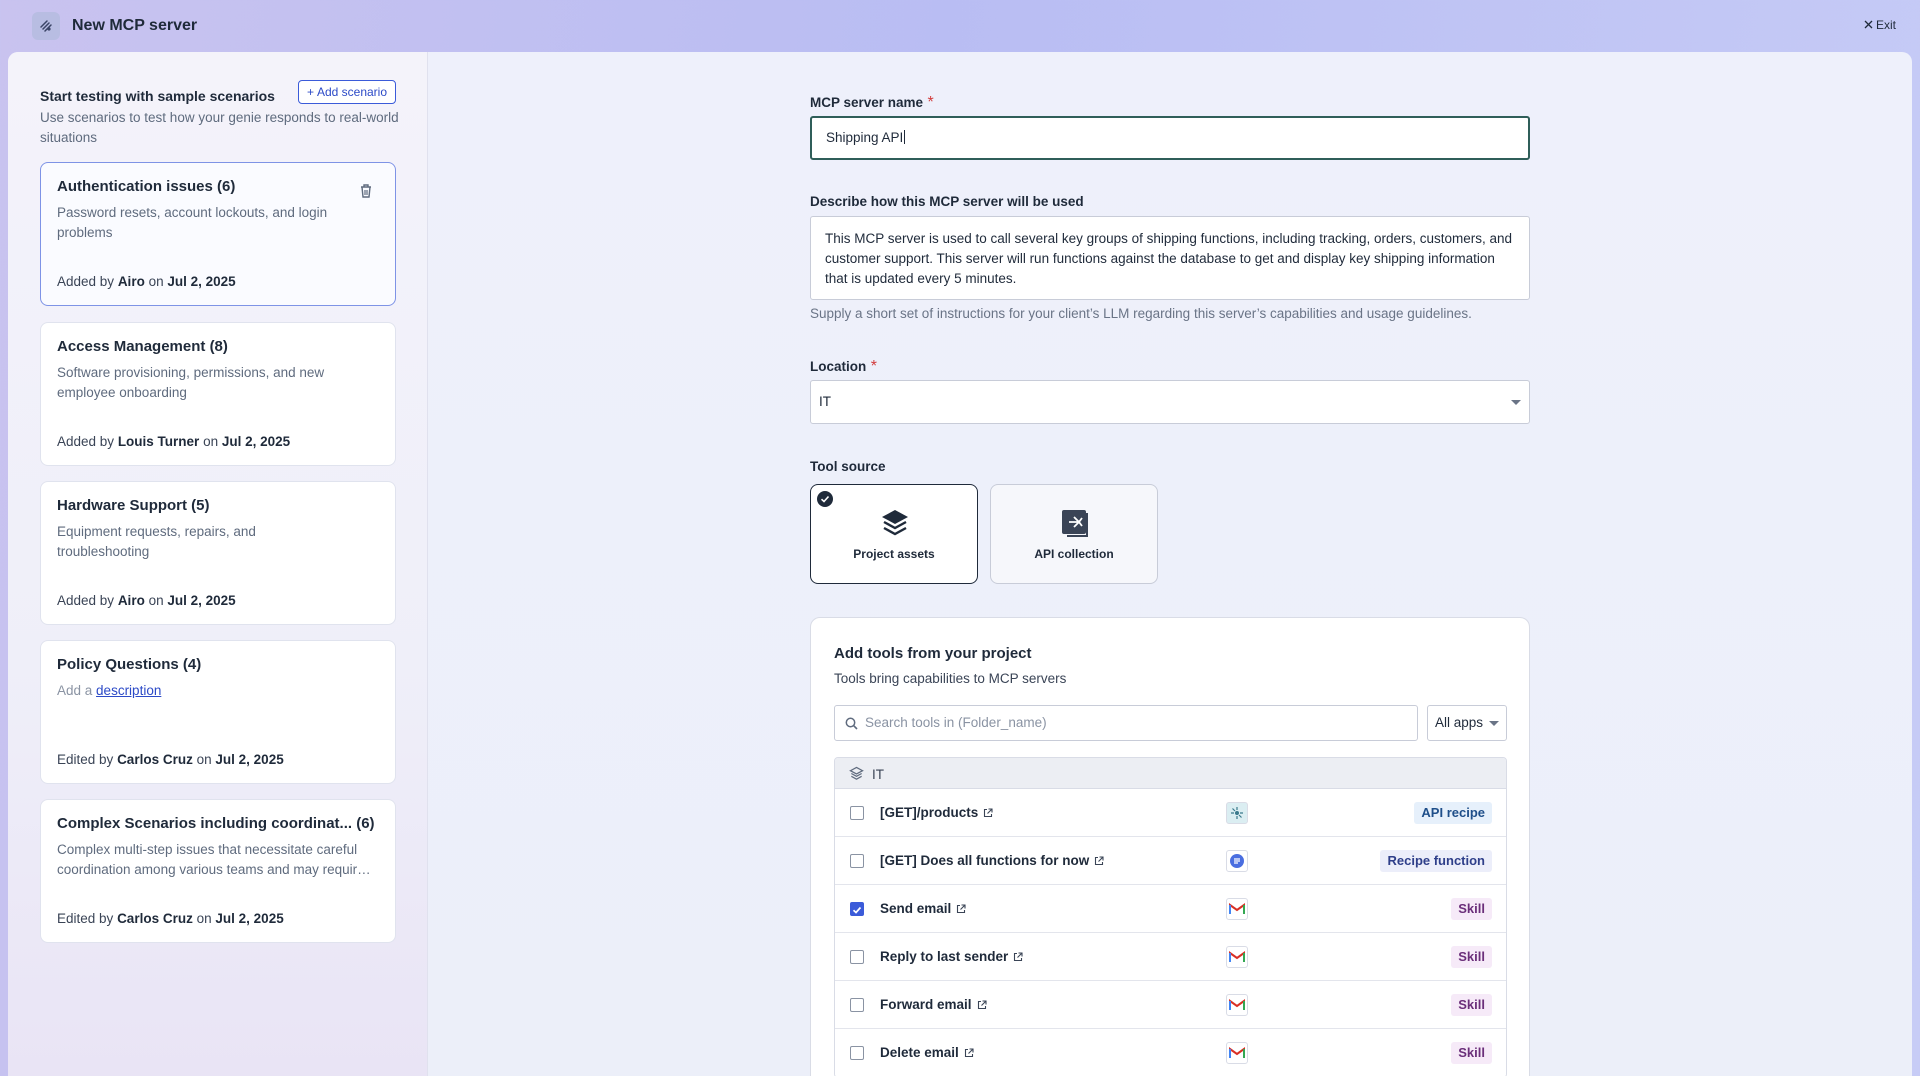 The height and width of the screenshot is (1076, 1920). Describe the element at coordinates (1170, 138) in the screenshot. I see `server-name-input: Shipping API` at that location.